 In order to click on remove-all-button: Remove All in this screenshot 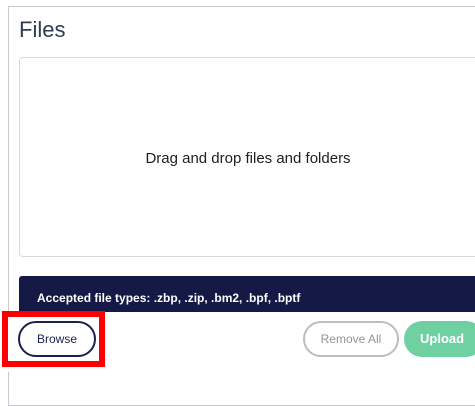, I will do `click(351, 339)`.